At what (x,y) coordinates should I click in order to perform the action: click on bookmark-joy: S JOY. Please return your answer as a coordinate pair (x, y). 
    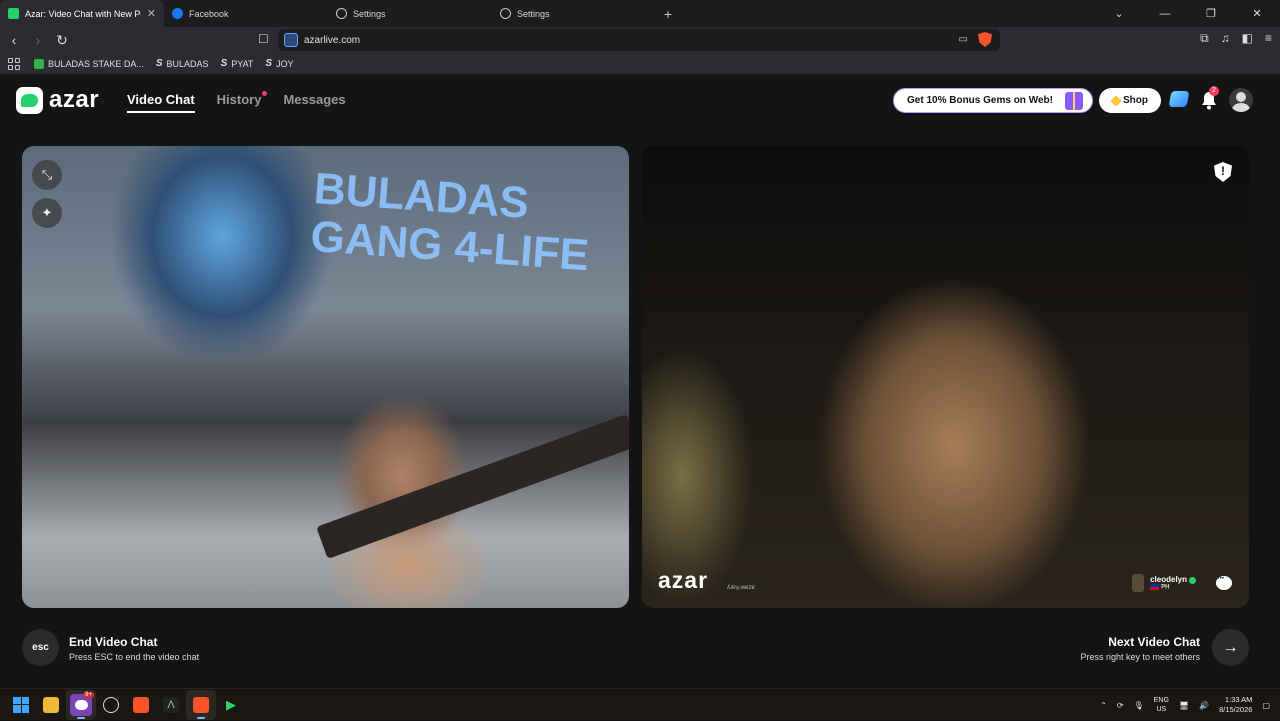
    Looking at the image, I should click on (279, 63).